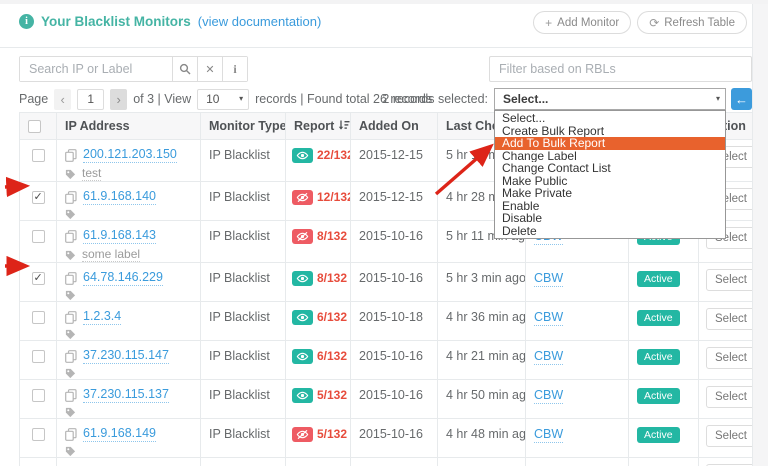 Image resolution: width=768 pixels, height=466 pixels. What do you see at coordinates (610, 168) in the screenshot?
I see `bulk-menu-item: Change Contact List` at bounding box center [610, 168].